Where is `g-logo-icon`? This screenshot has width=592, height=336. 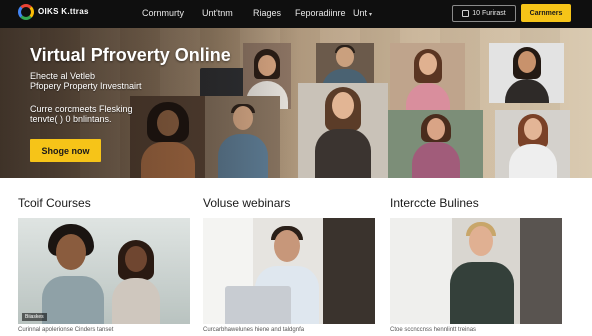
g-logo-icon is located at coordinates (26, 12).